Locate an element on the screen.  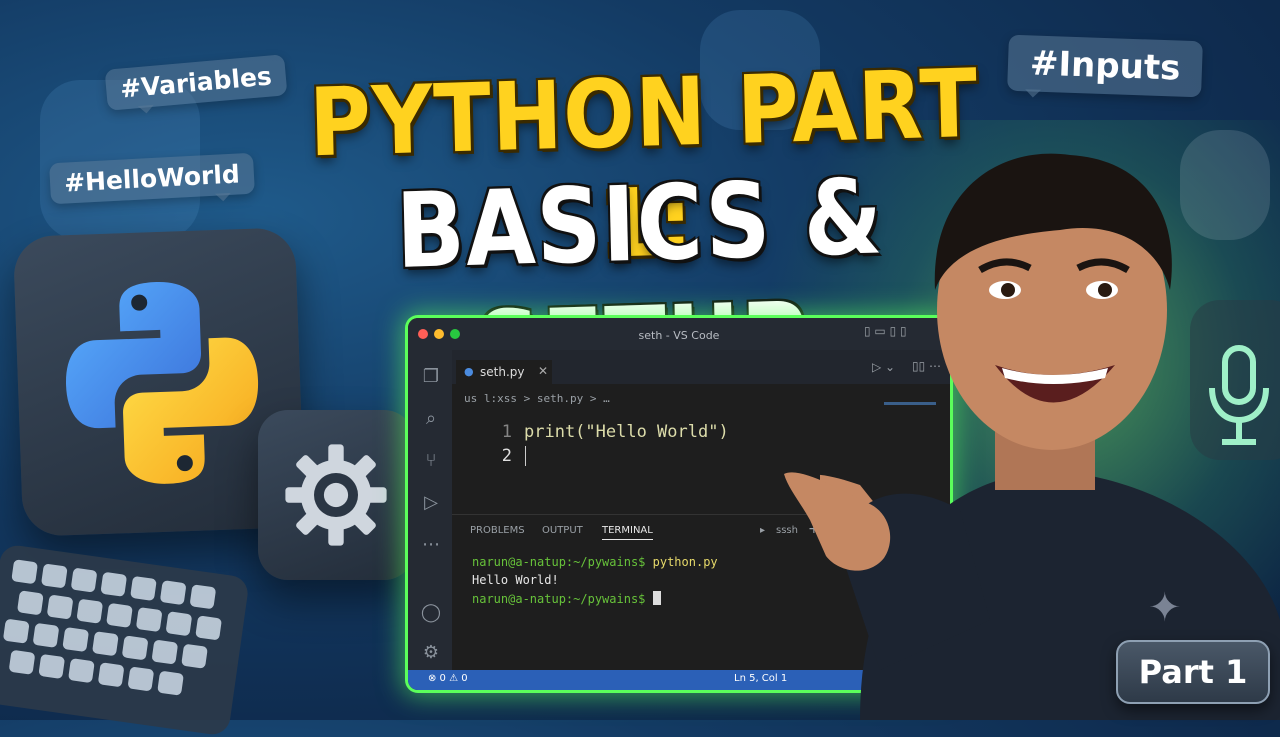
terminal-line: narun@a-natup:~/pywains$ is located at coordinates (566, 598).